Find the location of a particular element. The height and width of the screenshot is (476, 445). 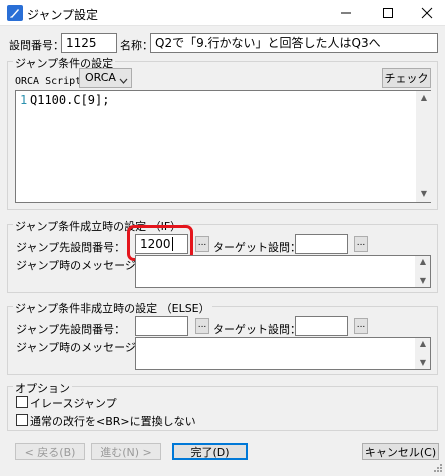

back-button: < 戻る(B) is located at coordinates (50, 451).